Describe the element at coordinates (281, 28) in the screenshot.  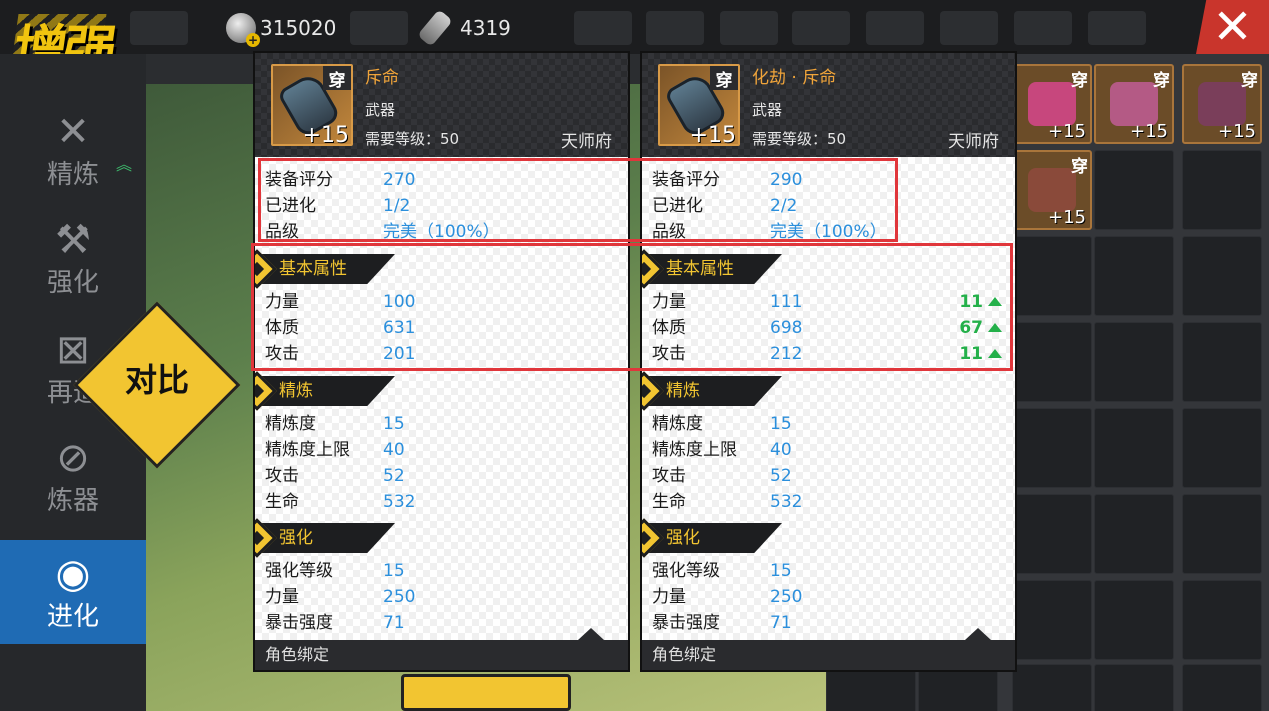
I see `coin-counter: 315020` at that location.